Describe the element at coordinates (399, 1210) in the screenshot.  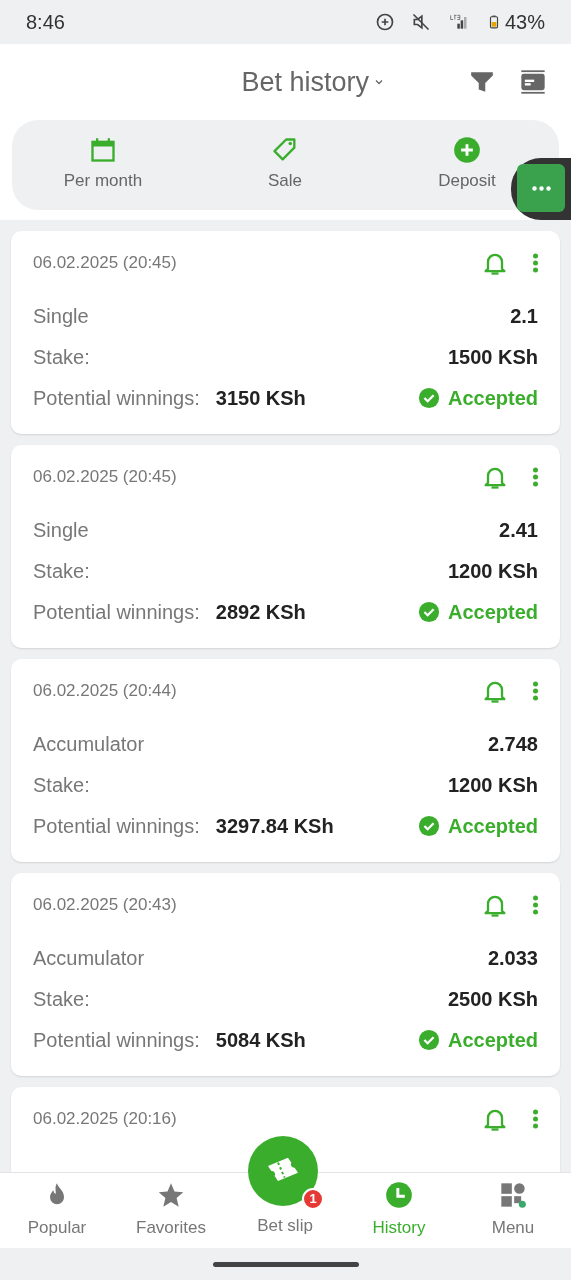
I see `nav-tab: History` at that location.